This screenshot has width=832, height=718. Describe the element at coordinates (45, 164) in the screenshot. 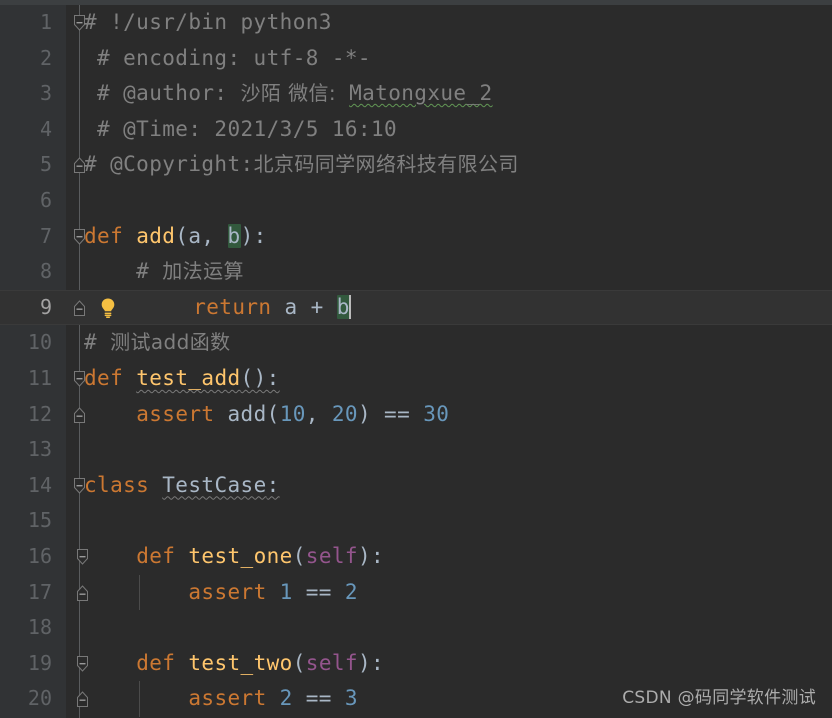

I see `line-number: 5` at that location.